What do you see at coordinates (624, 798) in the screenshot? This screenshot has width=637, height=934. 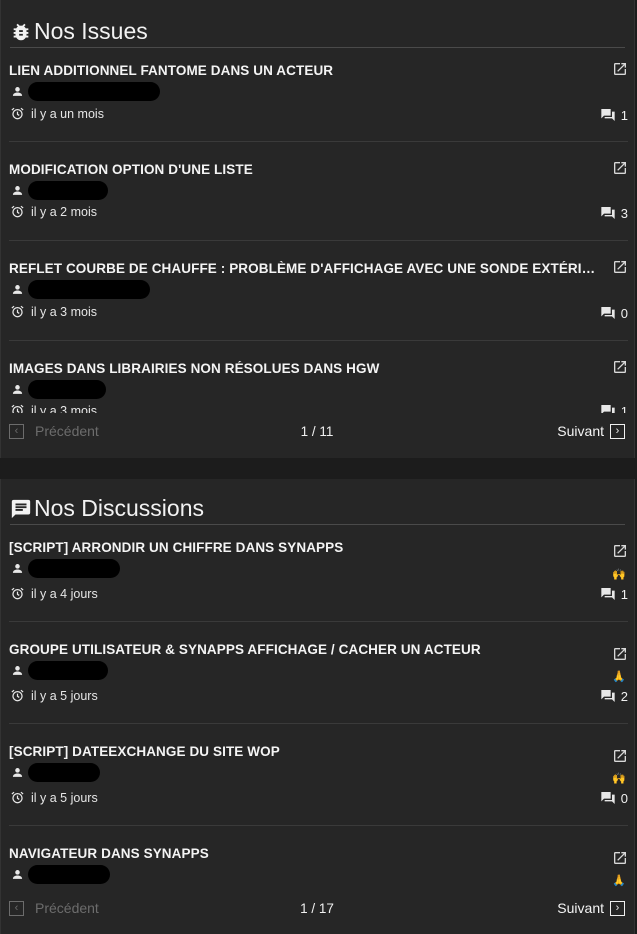 I see `comment-number: 0` at bounding box center [624, 798].